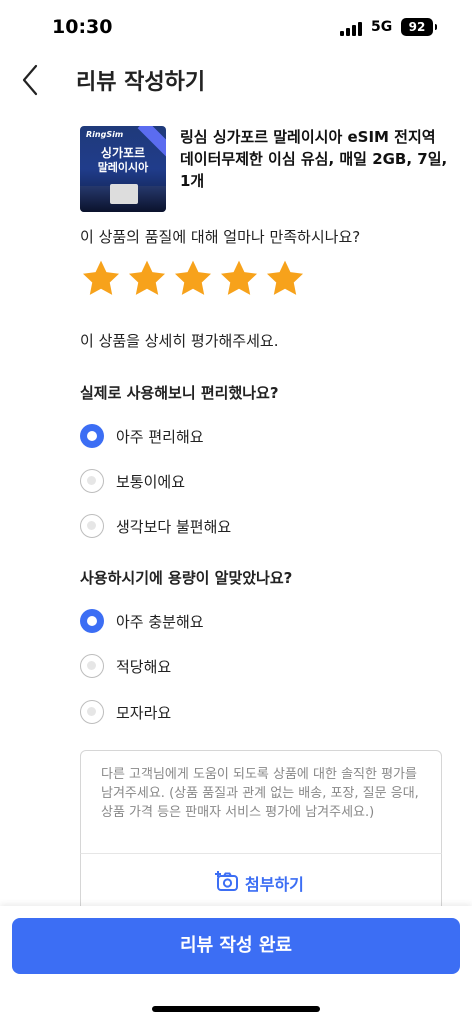 The width and height of the screenshot is (472, 1024). Describe the element at coordinates (274, 884) in the screenshot. I see `attach-label: 첨부하기` at that location.